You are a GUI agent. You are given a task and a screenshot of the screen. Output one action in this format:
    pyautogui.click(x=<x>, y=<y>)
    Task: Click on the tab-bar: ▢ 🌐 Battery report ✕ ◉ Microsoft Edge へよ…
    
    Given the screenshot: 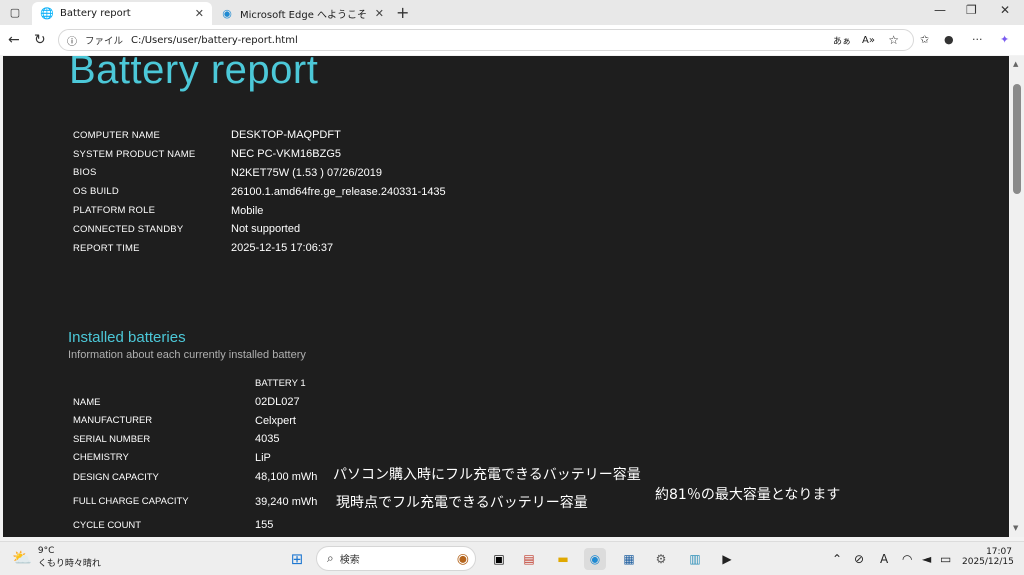 What is the action you would take?
    pyautogui.click(x=512, y=12)
    